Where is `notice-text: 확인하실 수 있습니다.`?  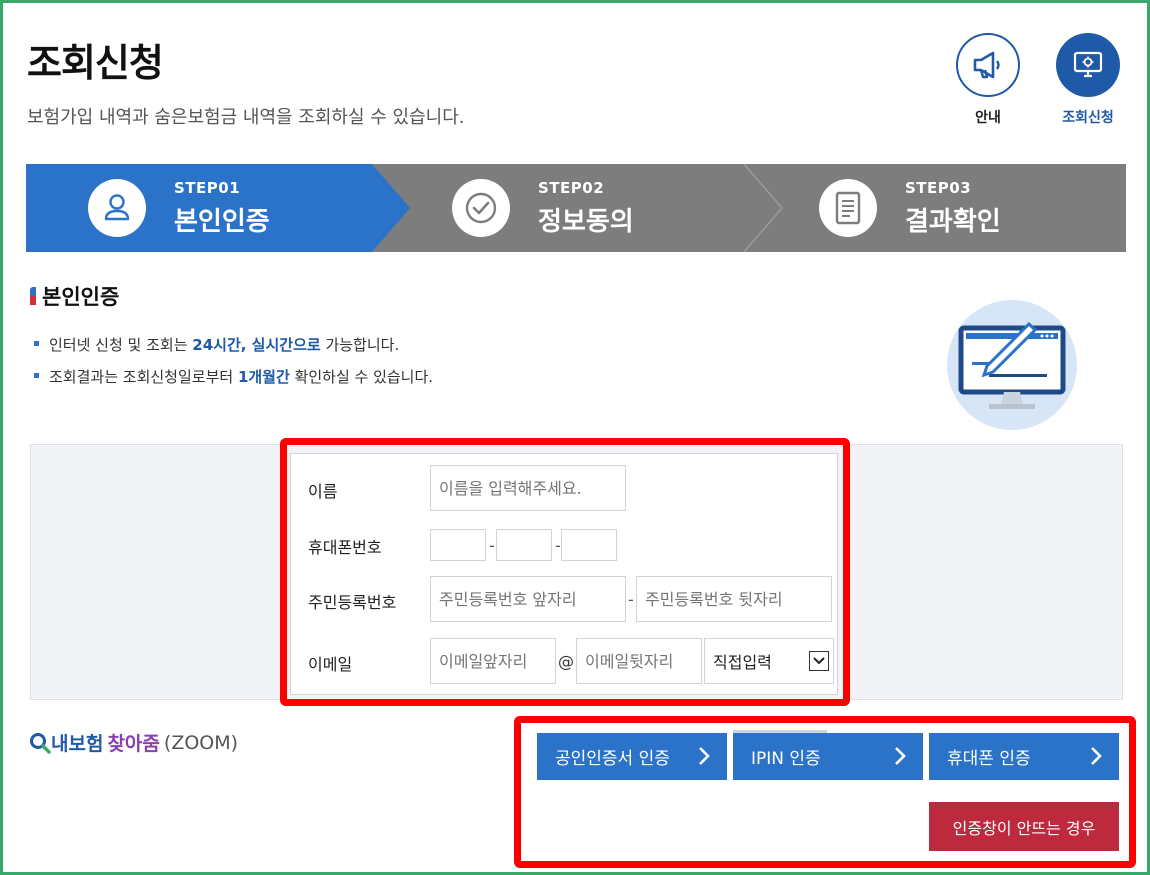
notice-text: 확인하실 수 있습니다. is located at coordinates (361, 377).